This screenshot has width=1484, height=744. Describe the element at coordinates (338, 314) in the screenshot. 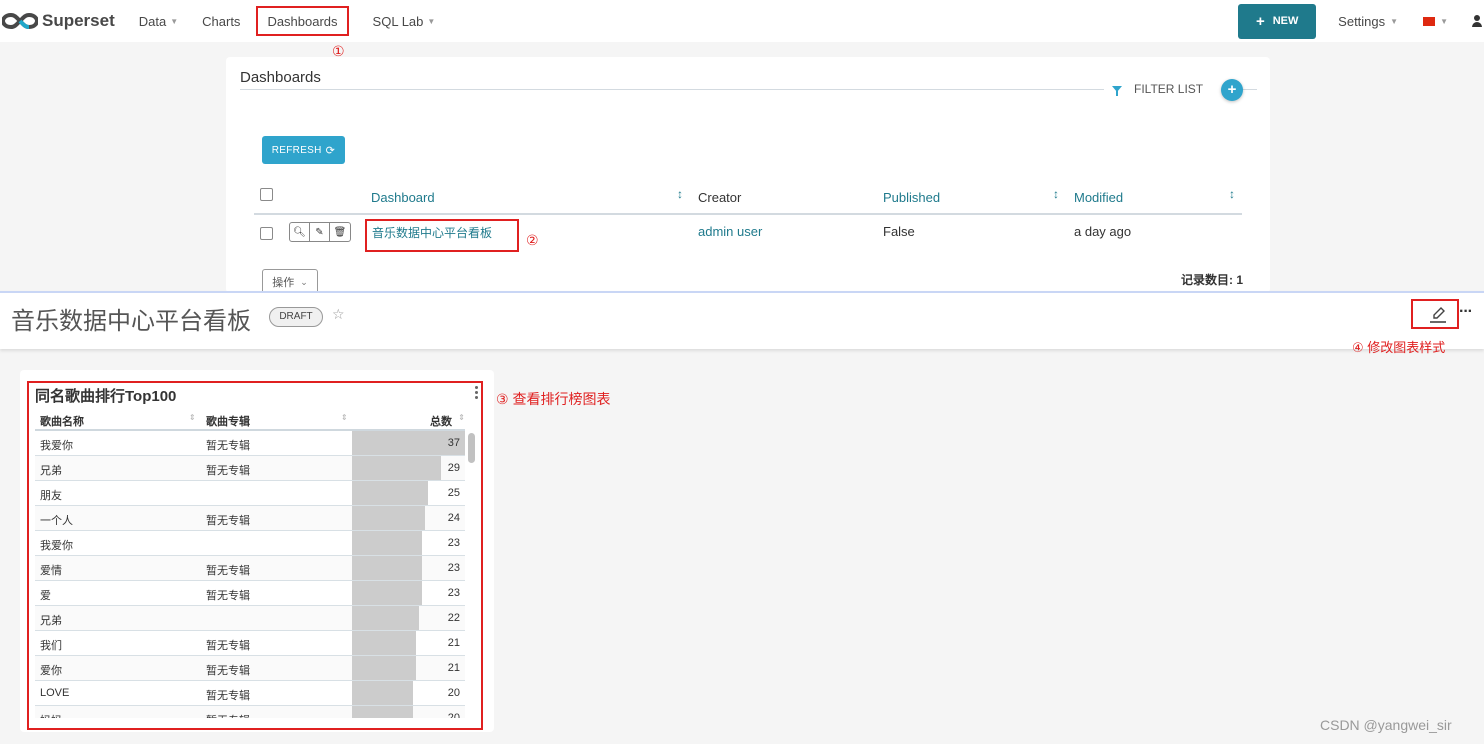

I see `star-icon: ☆` at that location.